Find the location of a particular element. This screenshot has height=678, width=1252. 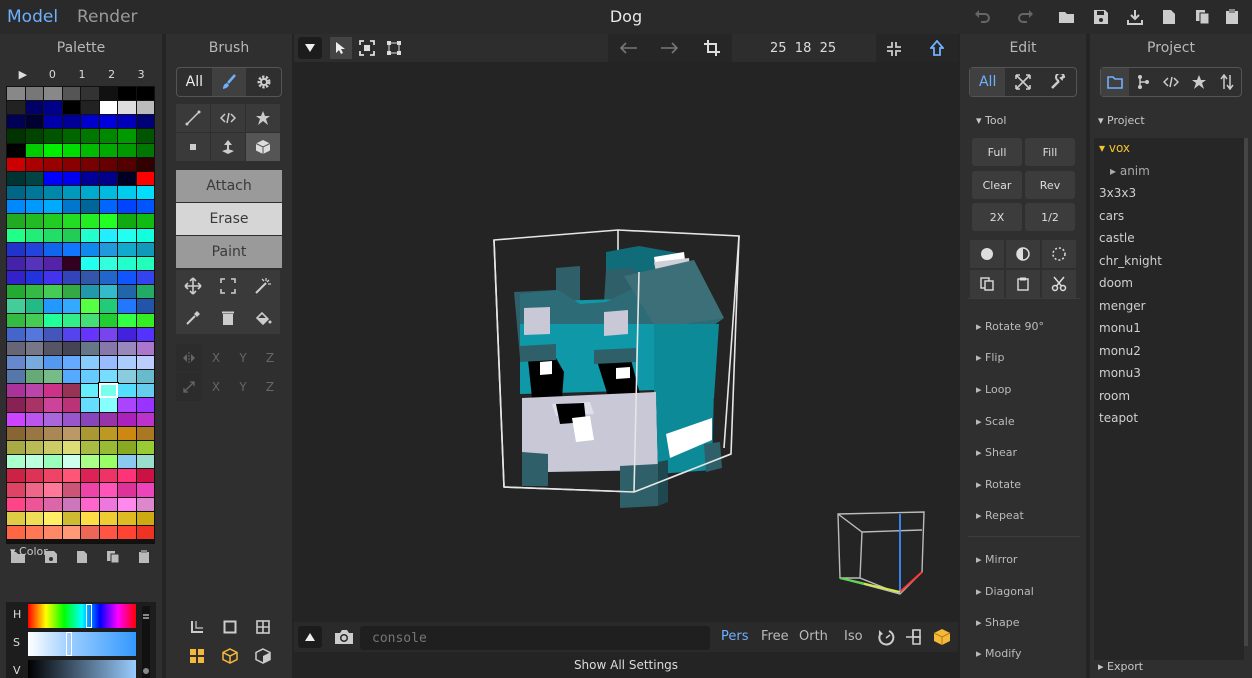

scale-section: ▸ Scale is located at coordinates (995, 421).